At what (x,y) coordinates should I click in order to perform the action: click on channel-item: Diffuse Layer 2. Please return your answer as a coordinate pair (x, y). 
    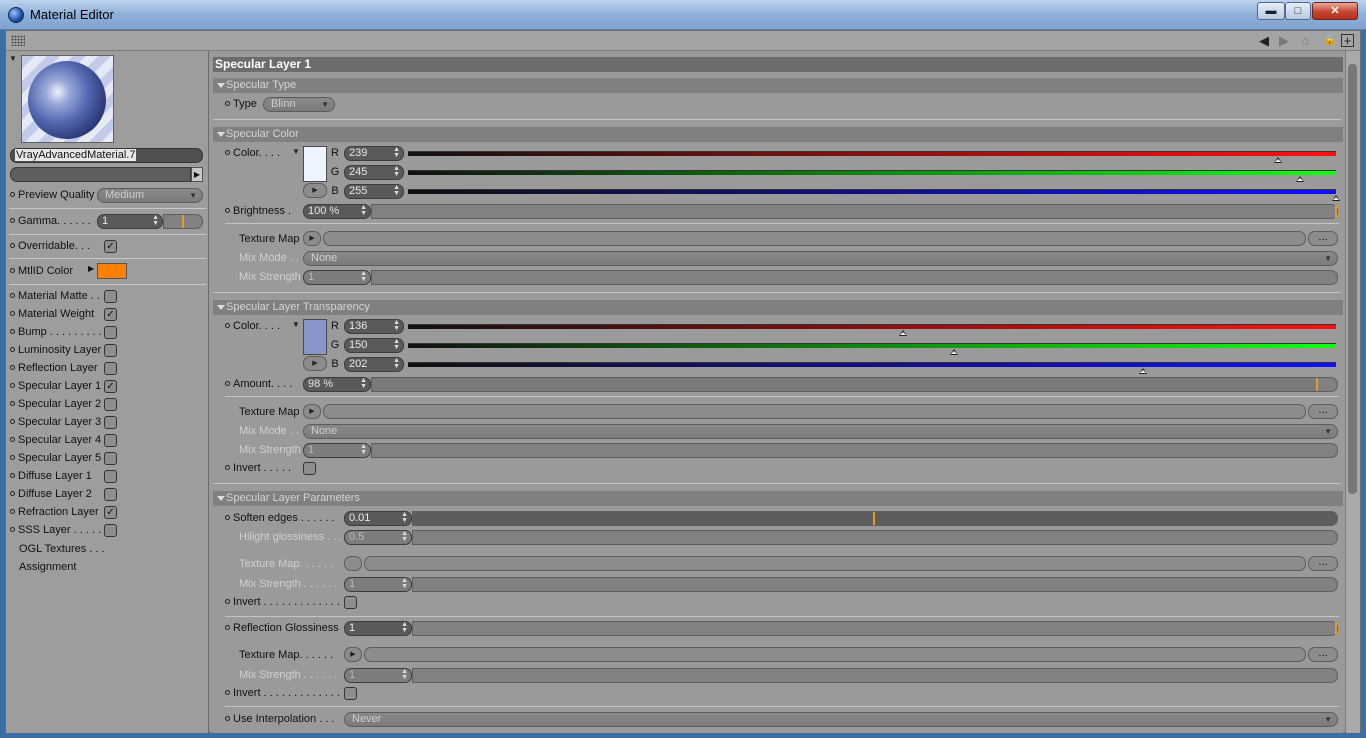
    Looking at the image, I should click on (51, 494).